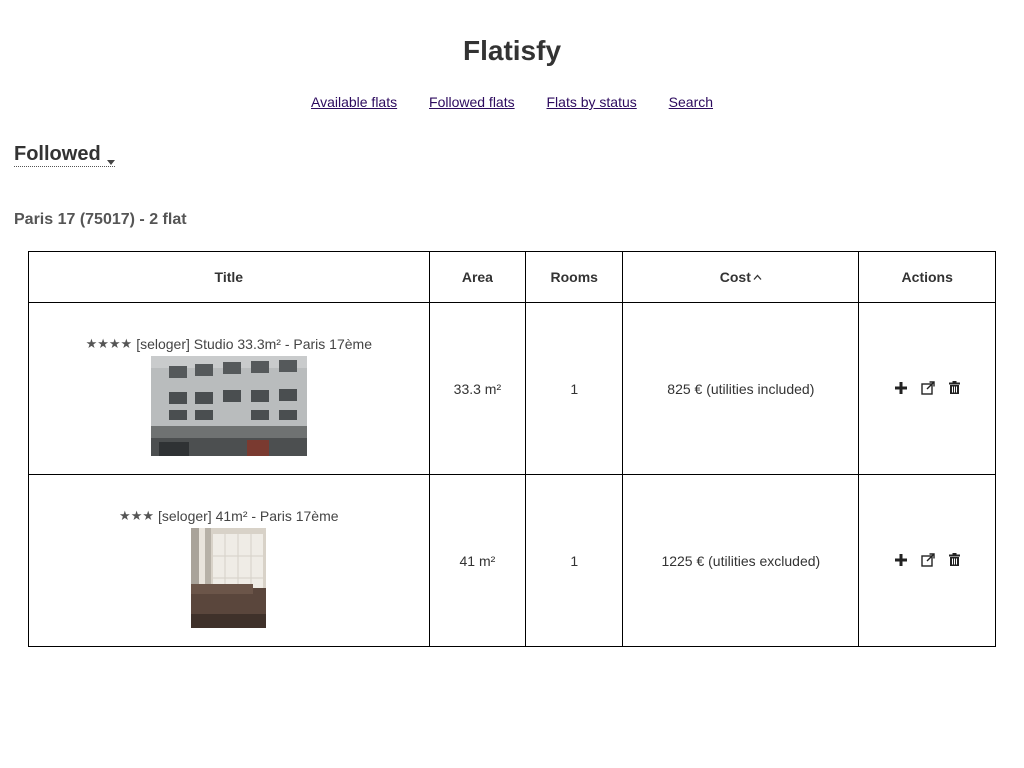 The width and height of the screenshot is (1024, 768). I want to click on flat-title-link: [seloger] 41m² - Paris 17ème, so click(248, 516).